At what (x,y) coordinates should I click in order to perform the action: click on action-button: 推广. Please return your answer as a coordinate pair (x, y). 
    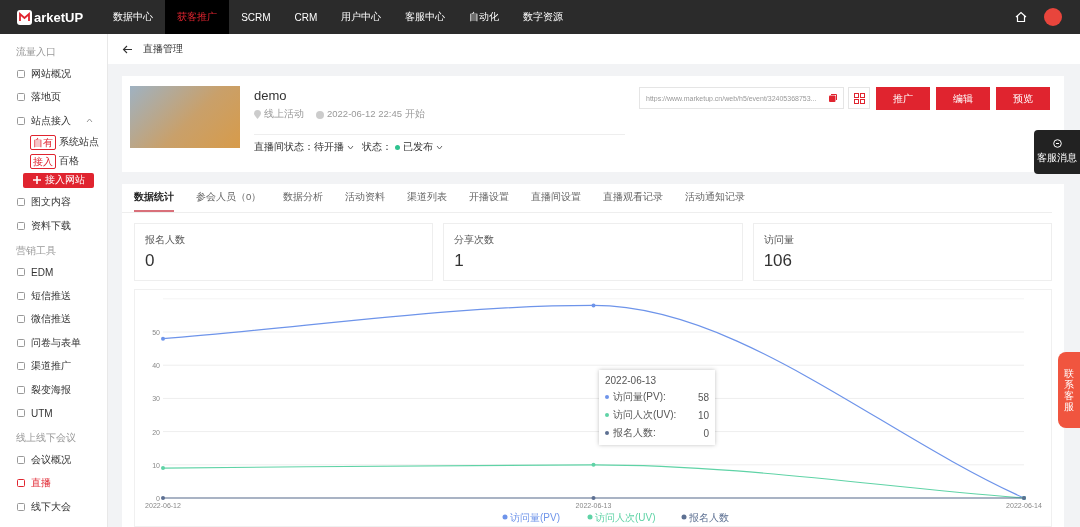
    Looking at the image, I should click on (903, 98).